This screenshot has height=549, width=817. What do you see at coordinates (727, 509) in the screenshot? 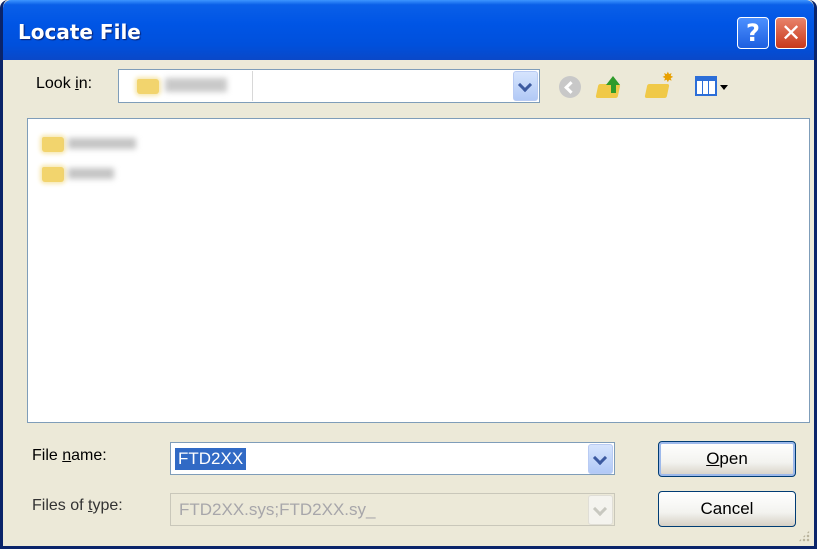
I see `cancel-button: Cancel` at bounding box center [727, 509].